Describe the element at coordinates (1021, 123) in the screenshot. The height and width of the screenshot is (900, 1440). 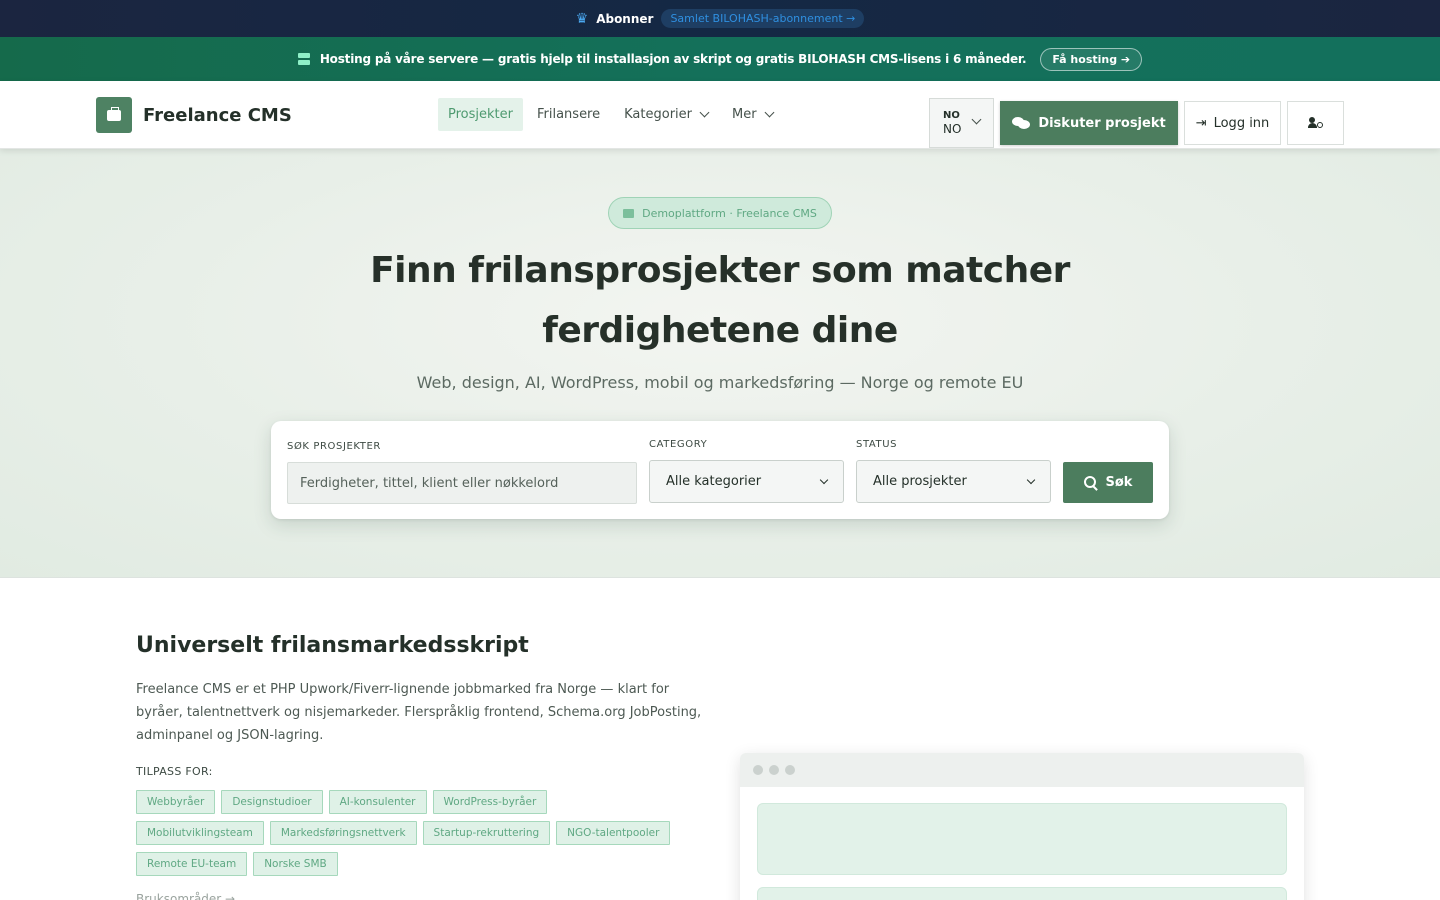
I see `comments-icon` at that location.